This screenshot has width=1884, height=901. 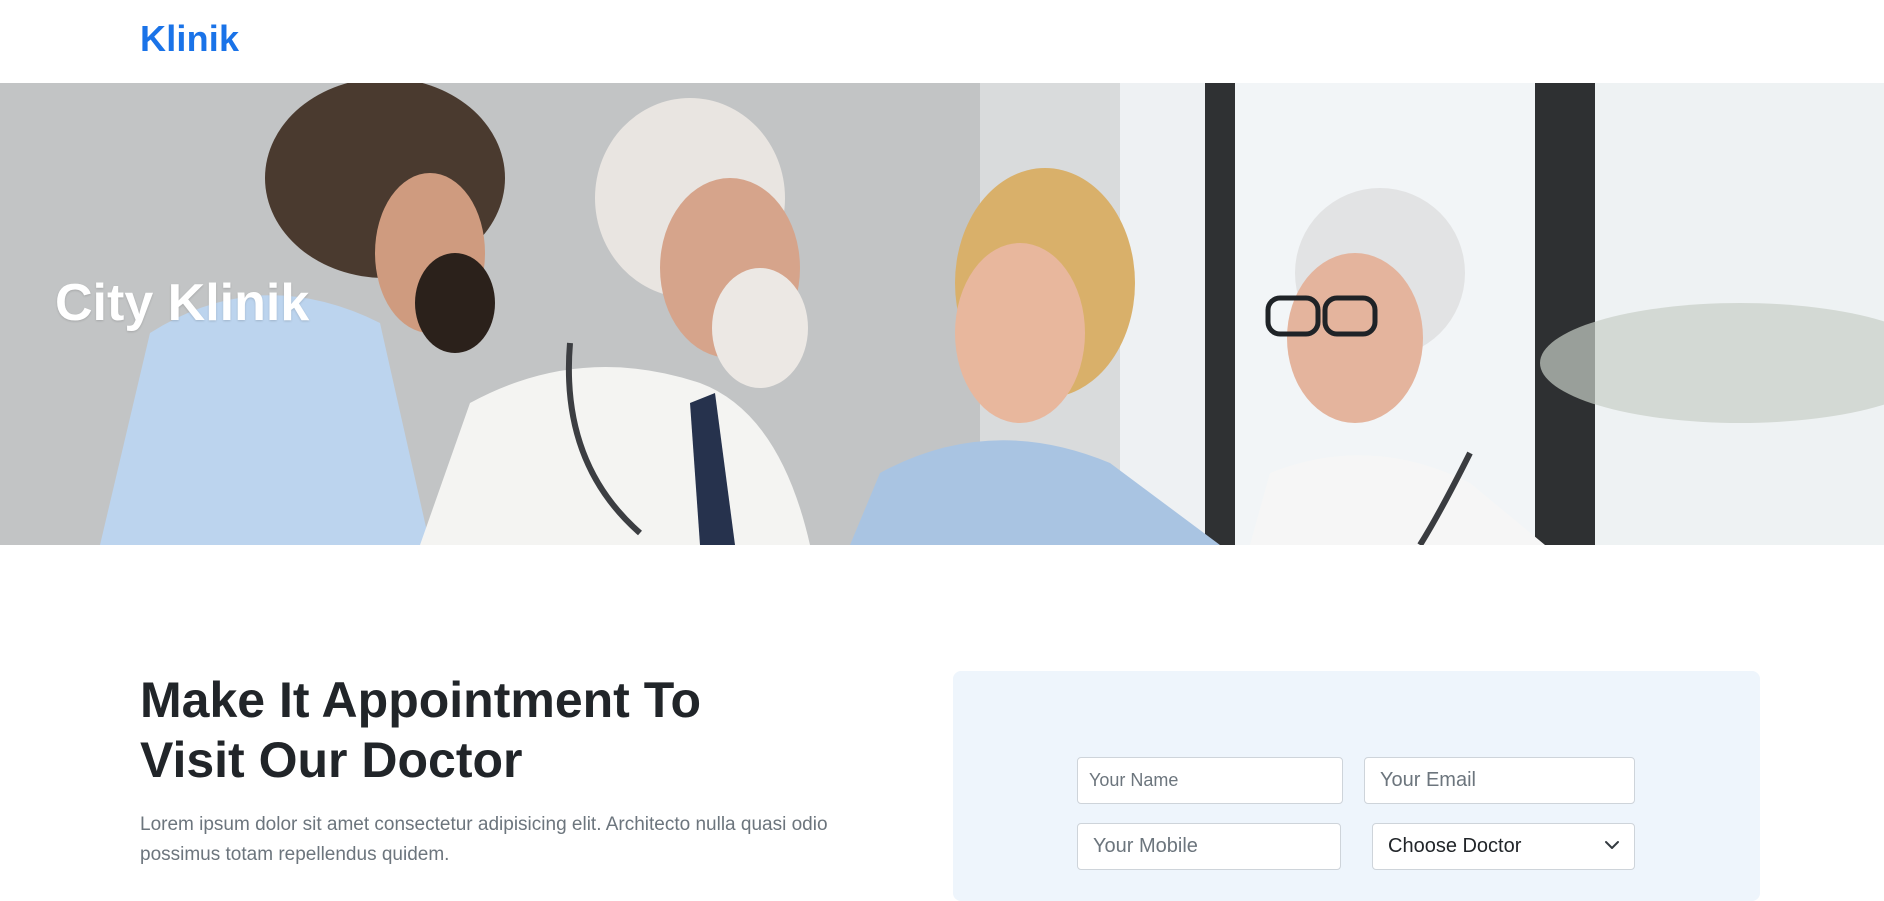 What do you see at coordinates (1455, 846) in the screenshot?
I see `doctor-select-value: Choose Doctor` at bounding box center [1455, 846].